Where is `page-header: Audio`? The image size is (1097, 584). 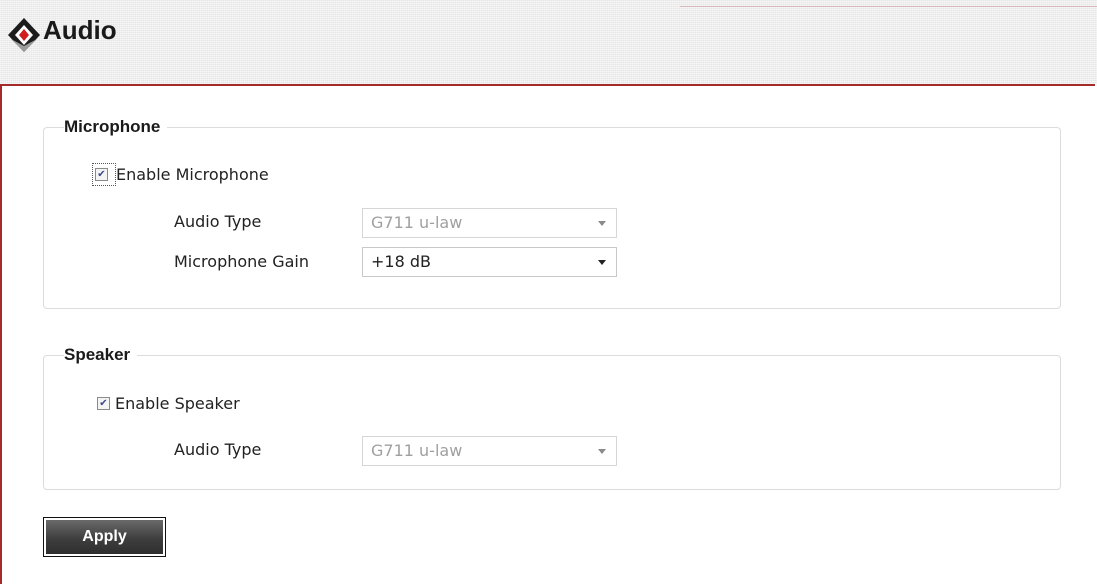 page-header: Audio is located at coordinates (548, 42).